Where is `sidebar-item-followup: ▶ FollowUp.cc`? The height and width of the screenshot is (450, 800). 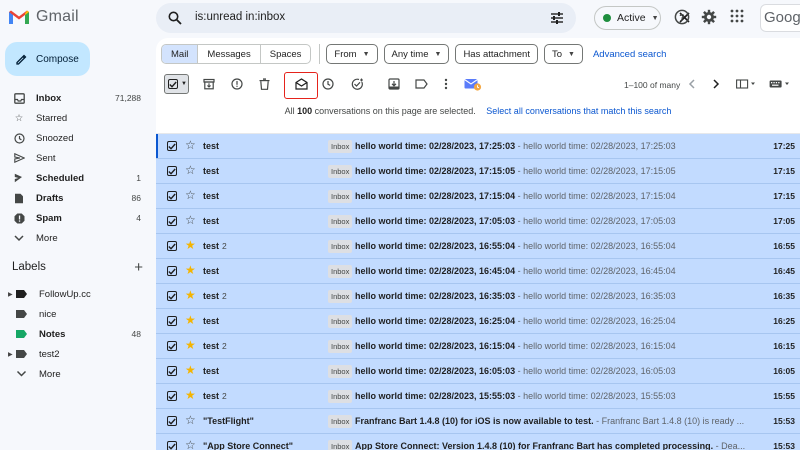
sidebar-item-followup: ▶ FollowUp.cc is located at coordinates (77, 294).